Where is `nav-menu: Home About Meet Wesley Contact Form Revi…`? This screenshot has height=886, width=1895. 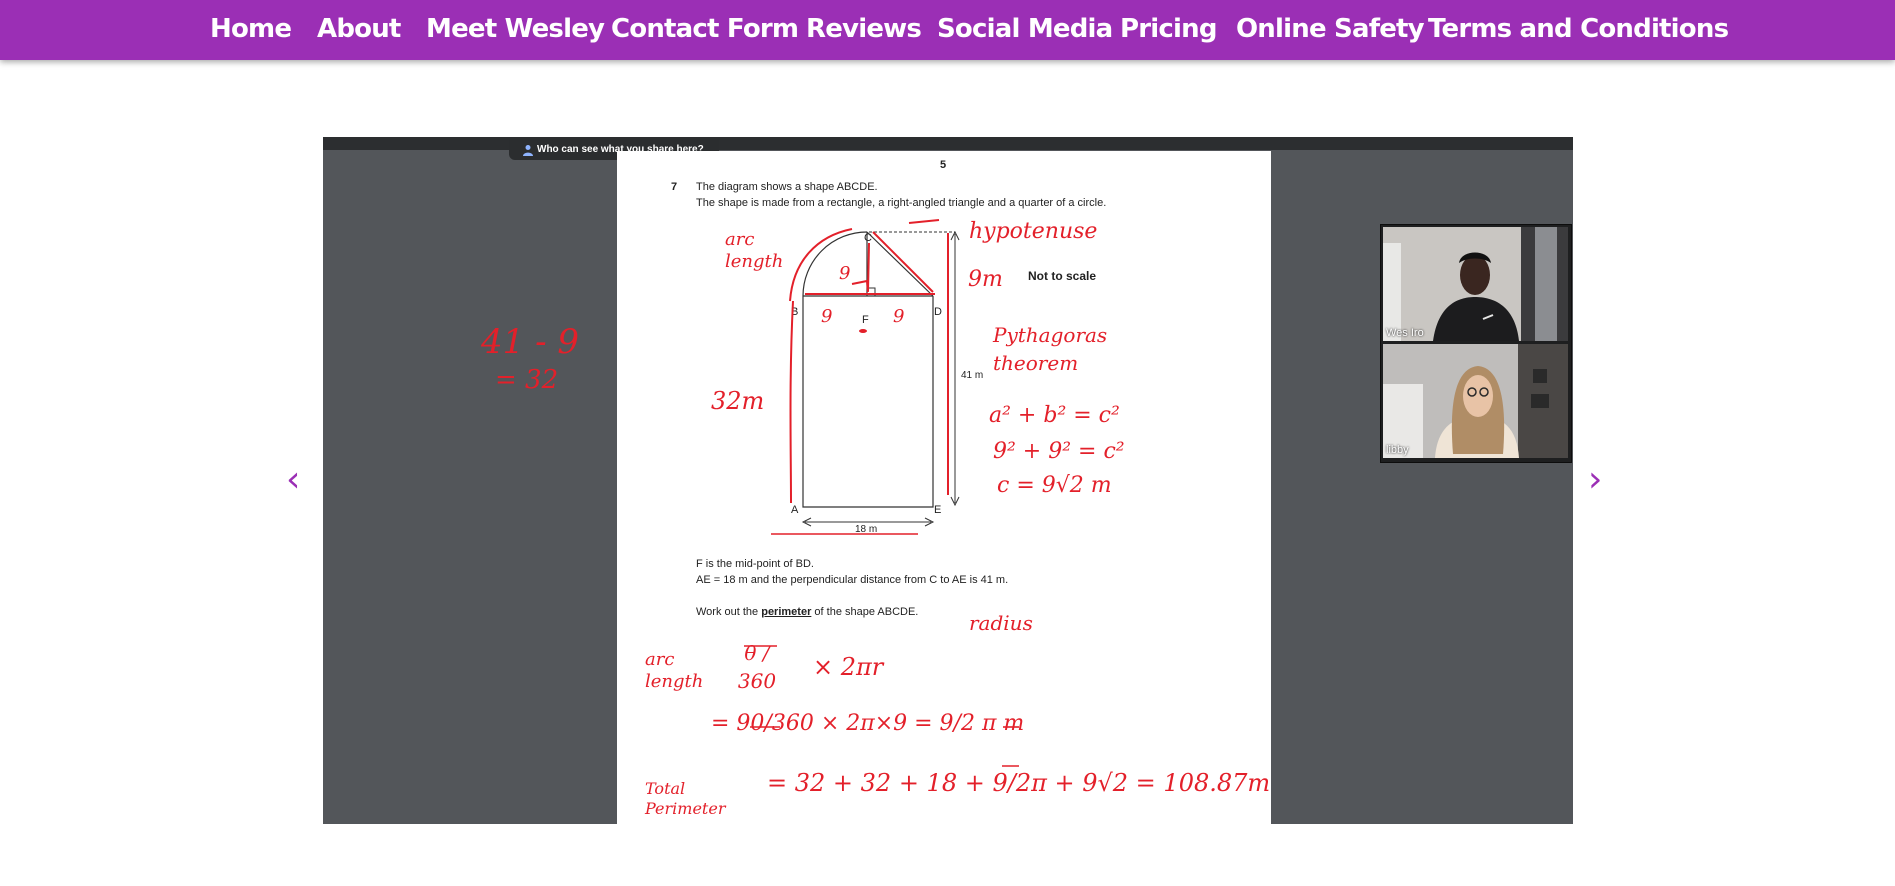 nav-menu: Home About Meet Wesley Contact Form Revi… is located at coordinates (947, 30).